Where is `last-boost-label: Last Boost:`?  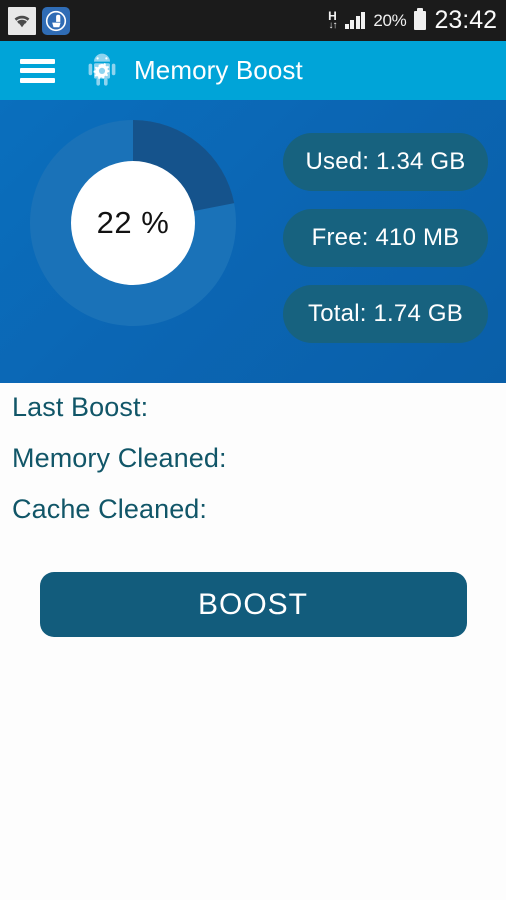 last-boost-label: Last Boost: is located at coordinates (80, 407).